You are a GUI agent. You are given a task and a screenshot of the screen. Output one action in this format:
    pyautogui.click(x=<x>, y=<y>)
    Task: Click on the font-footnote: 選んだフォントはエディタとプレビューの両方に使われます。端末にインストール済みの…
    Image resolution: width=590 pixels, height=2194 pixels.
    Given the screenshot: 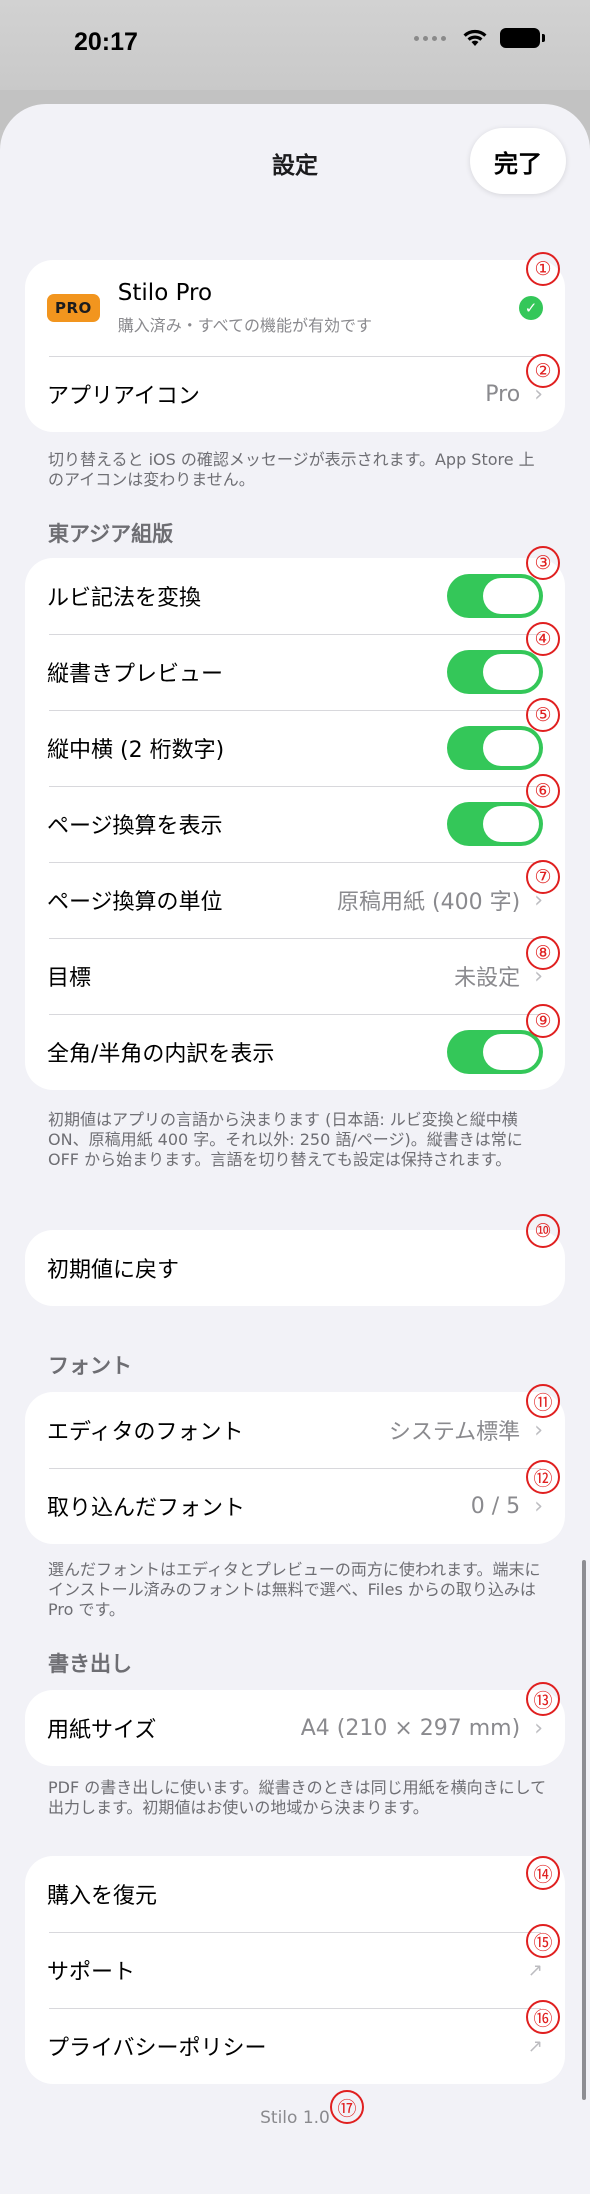 What is the action you would take?
    pyautogui.click(x=294, y=1589)
    